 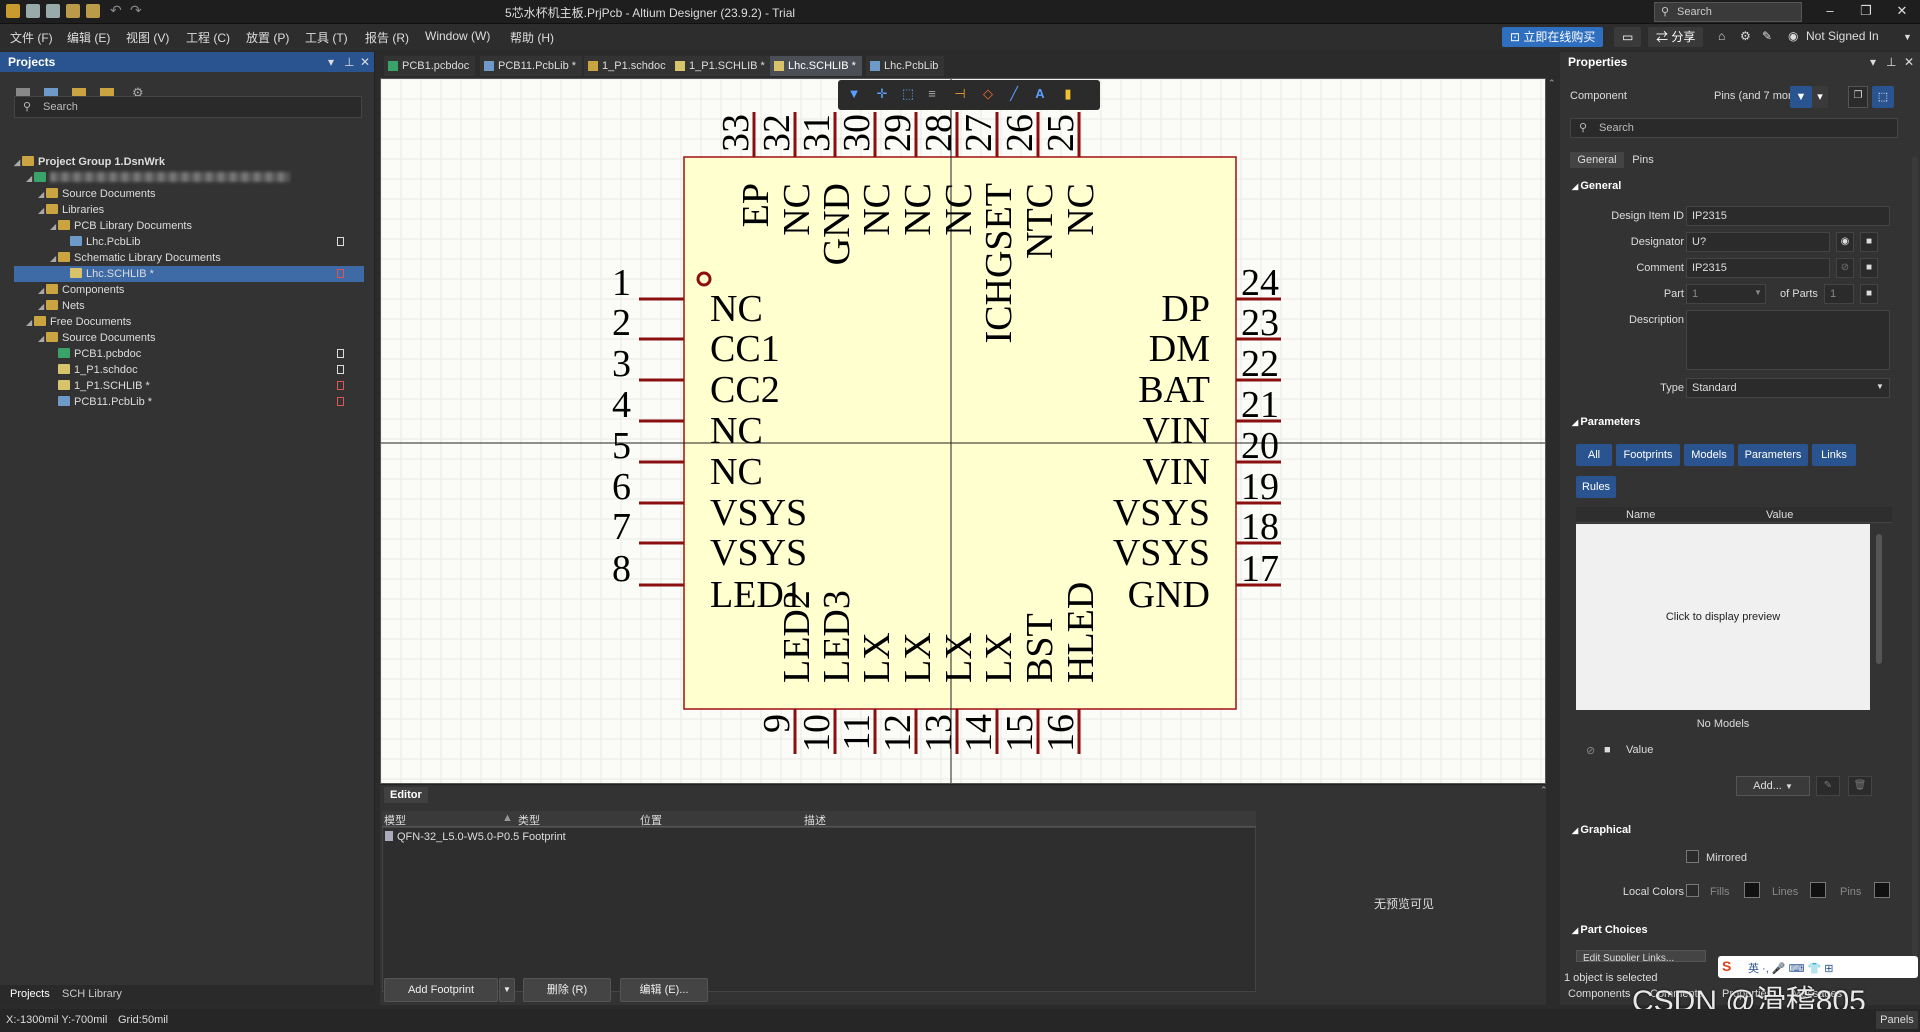 What do you see at coordinates (1734, 751) in the screenshot?
I see `parameter-row: ⊘ ■ Value` at bounding box center [1734, 751].